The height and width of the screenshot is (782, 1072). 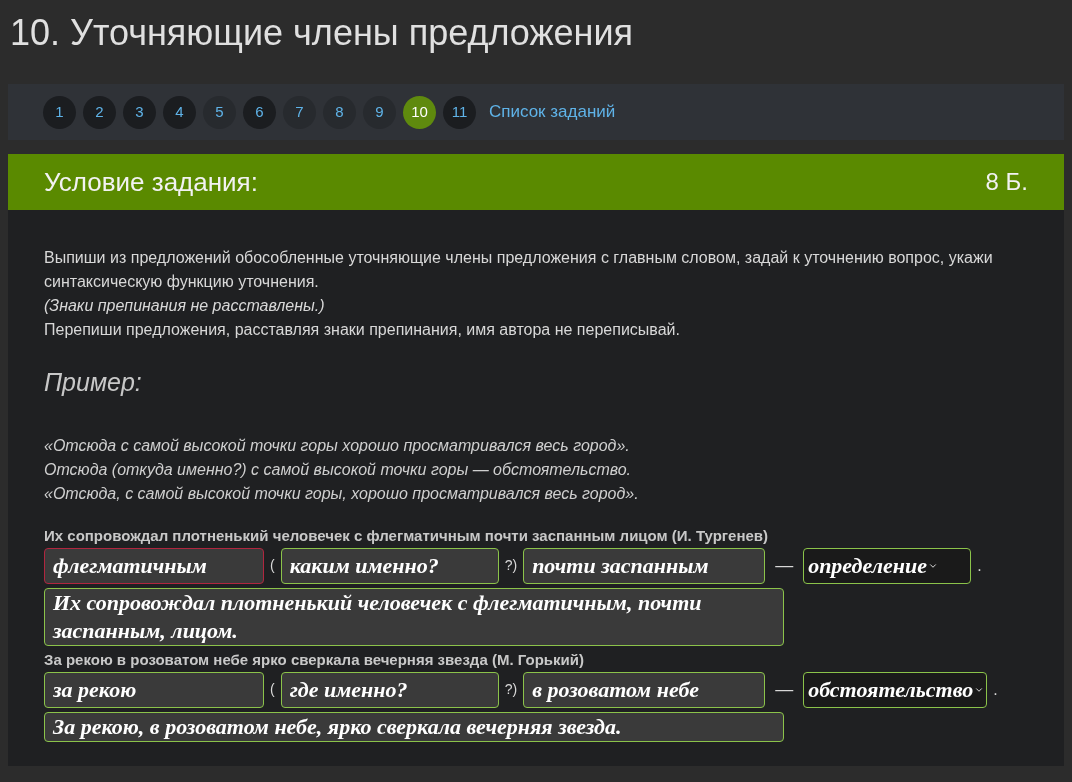 What do you see at coordinates (414, 726) in the screenshot?
I see `rewrite-field: За рекою, в розоватом небе, ярко сверкала вечерняя звезда.` at bounding box center [414, 726].